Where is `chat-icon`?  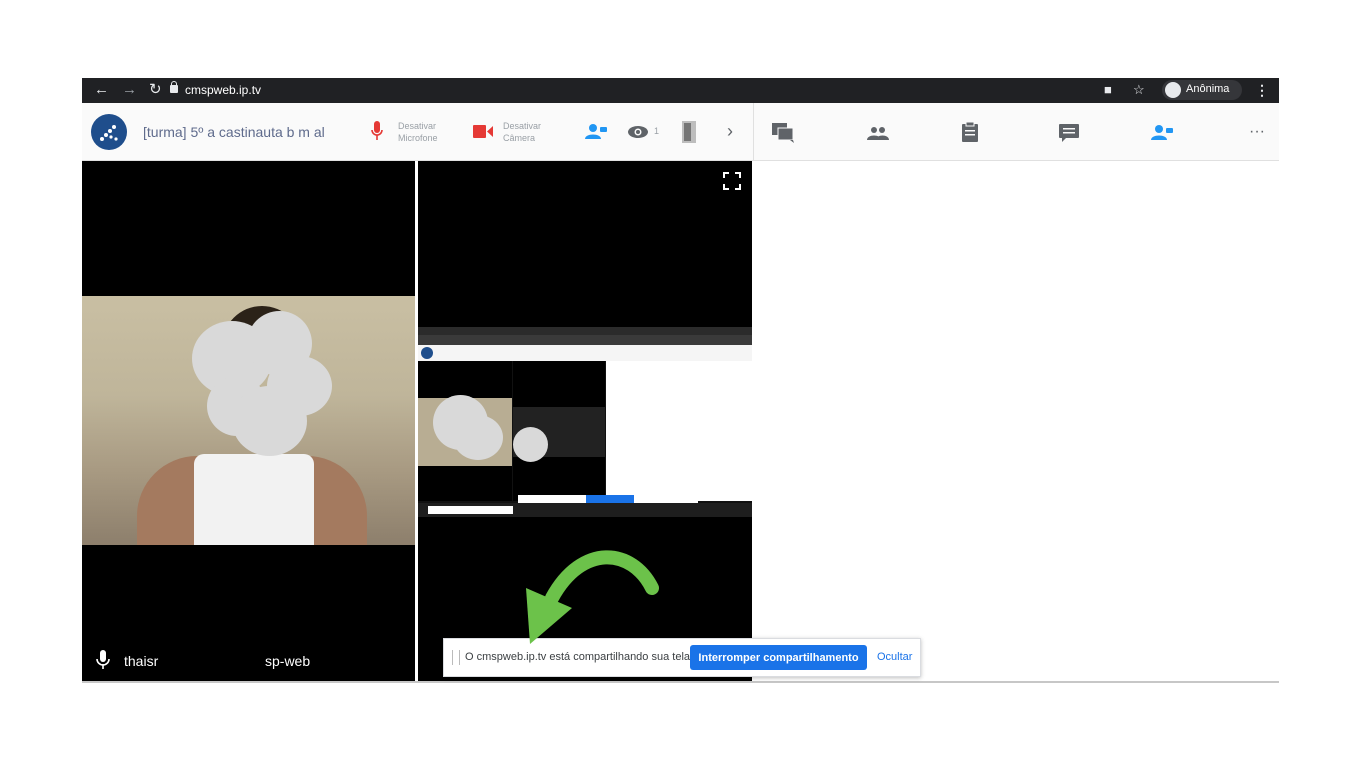 chat-icon is located at coordinates (783, 135).